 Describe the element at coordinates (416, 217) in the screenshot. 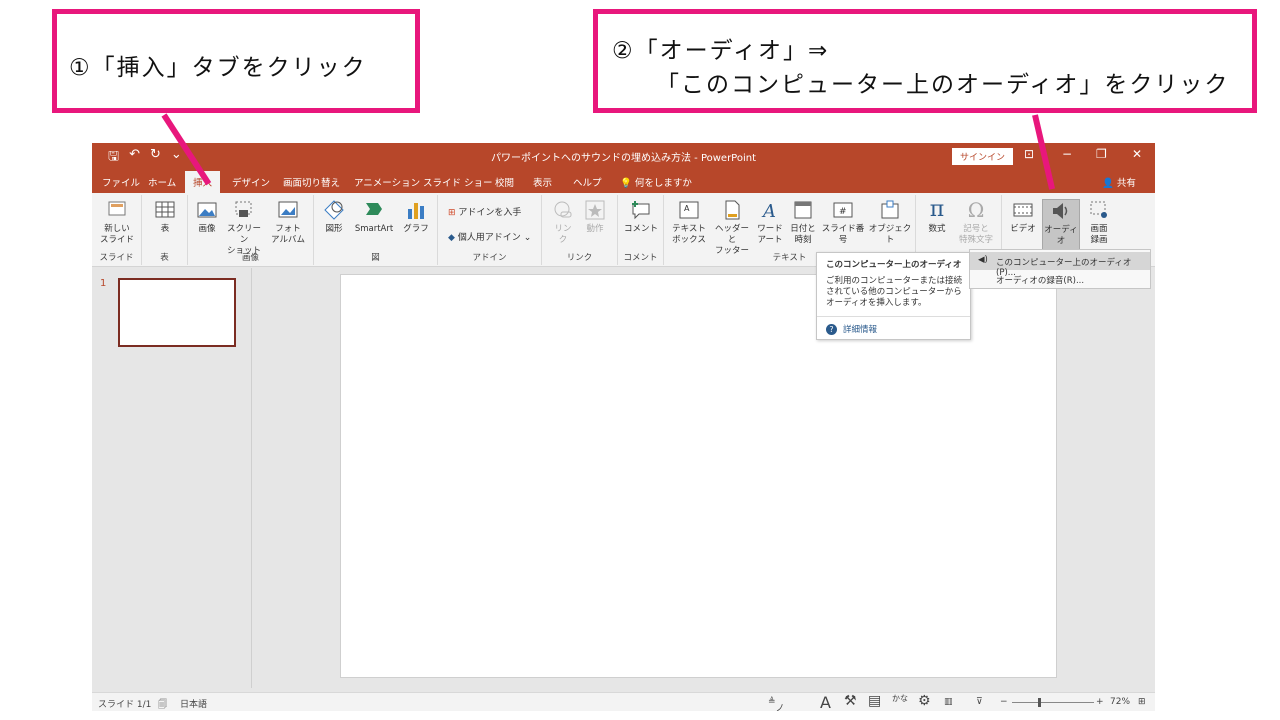

I see `chart-button: グラフ` at that location.